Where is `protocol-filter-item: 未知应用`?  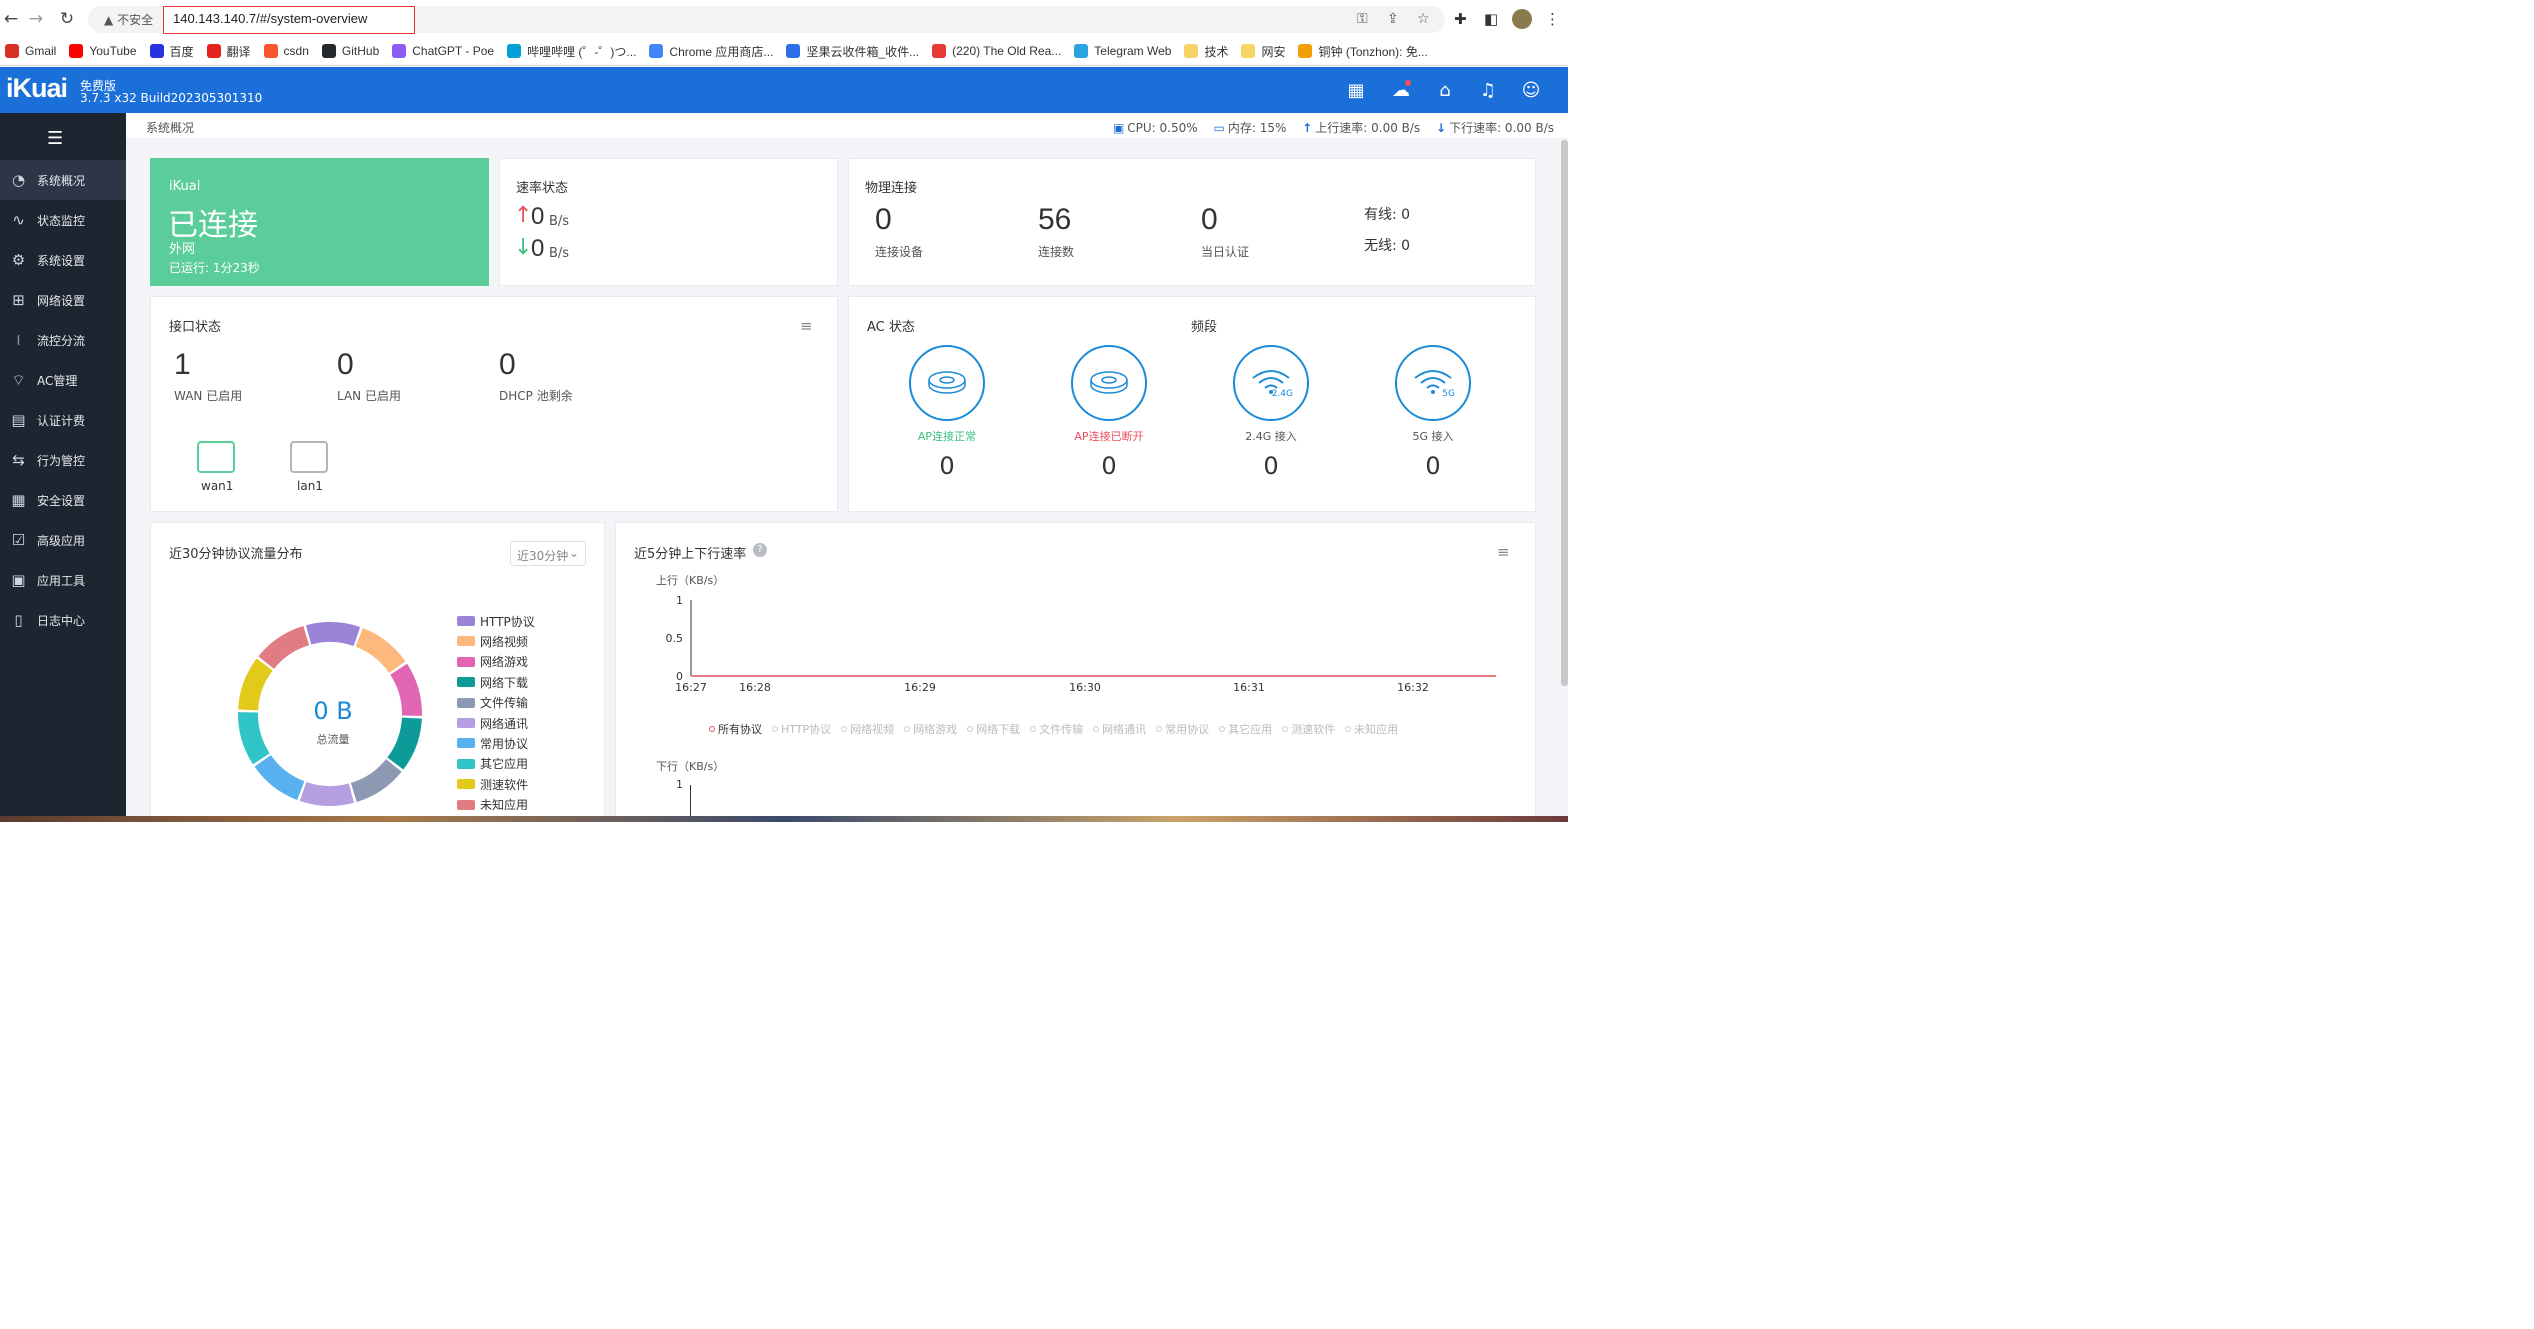
protocol-filter-item: 未知应用 is located at coordinates (1371, 729).